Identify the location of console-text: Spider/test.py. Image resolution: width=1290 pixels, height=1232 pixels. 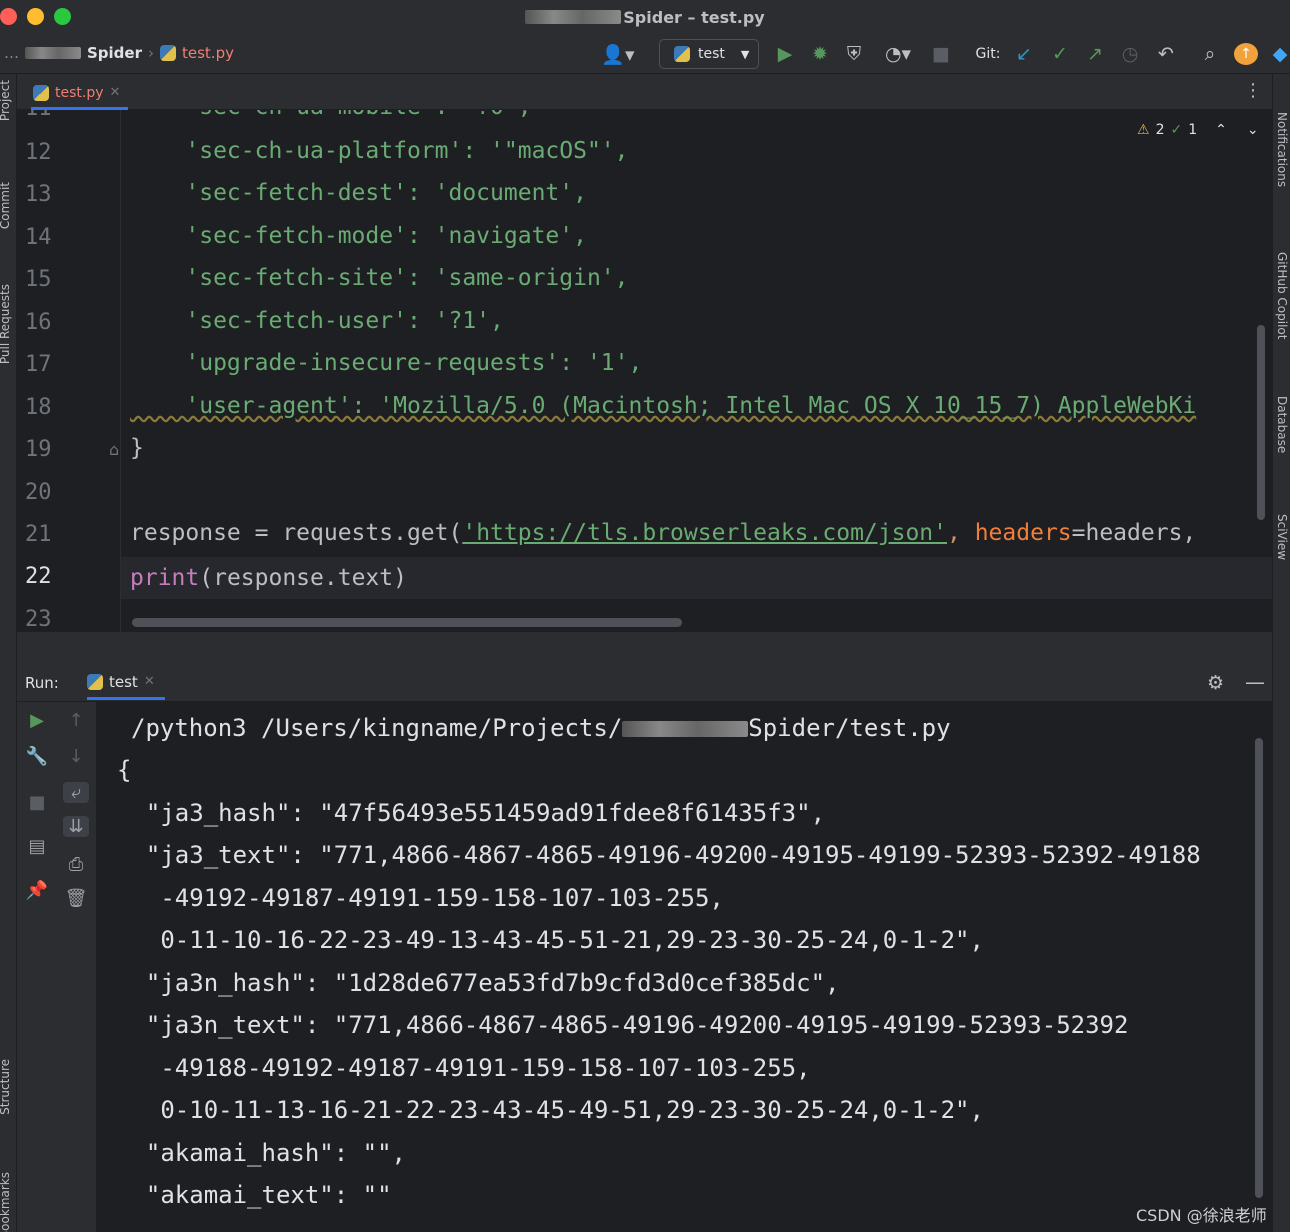
(849, 728).